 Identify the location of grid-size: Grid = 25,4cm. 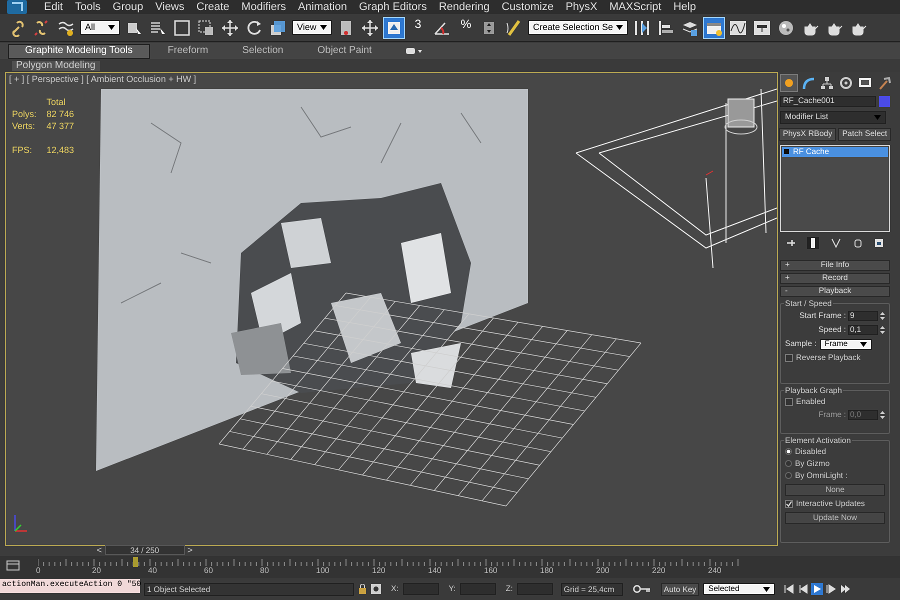
(591, 589).